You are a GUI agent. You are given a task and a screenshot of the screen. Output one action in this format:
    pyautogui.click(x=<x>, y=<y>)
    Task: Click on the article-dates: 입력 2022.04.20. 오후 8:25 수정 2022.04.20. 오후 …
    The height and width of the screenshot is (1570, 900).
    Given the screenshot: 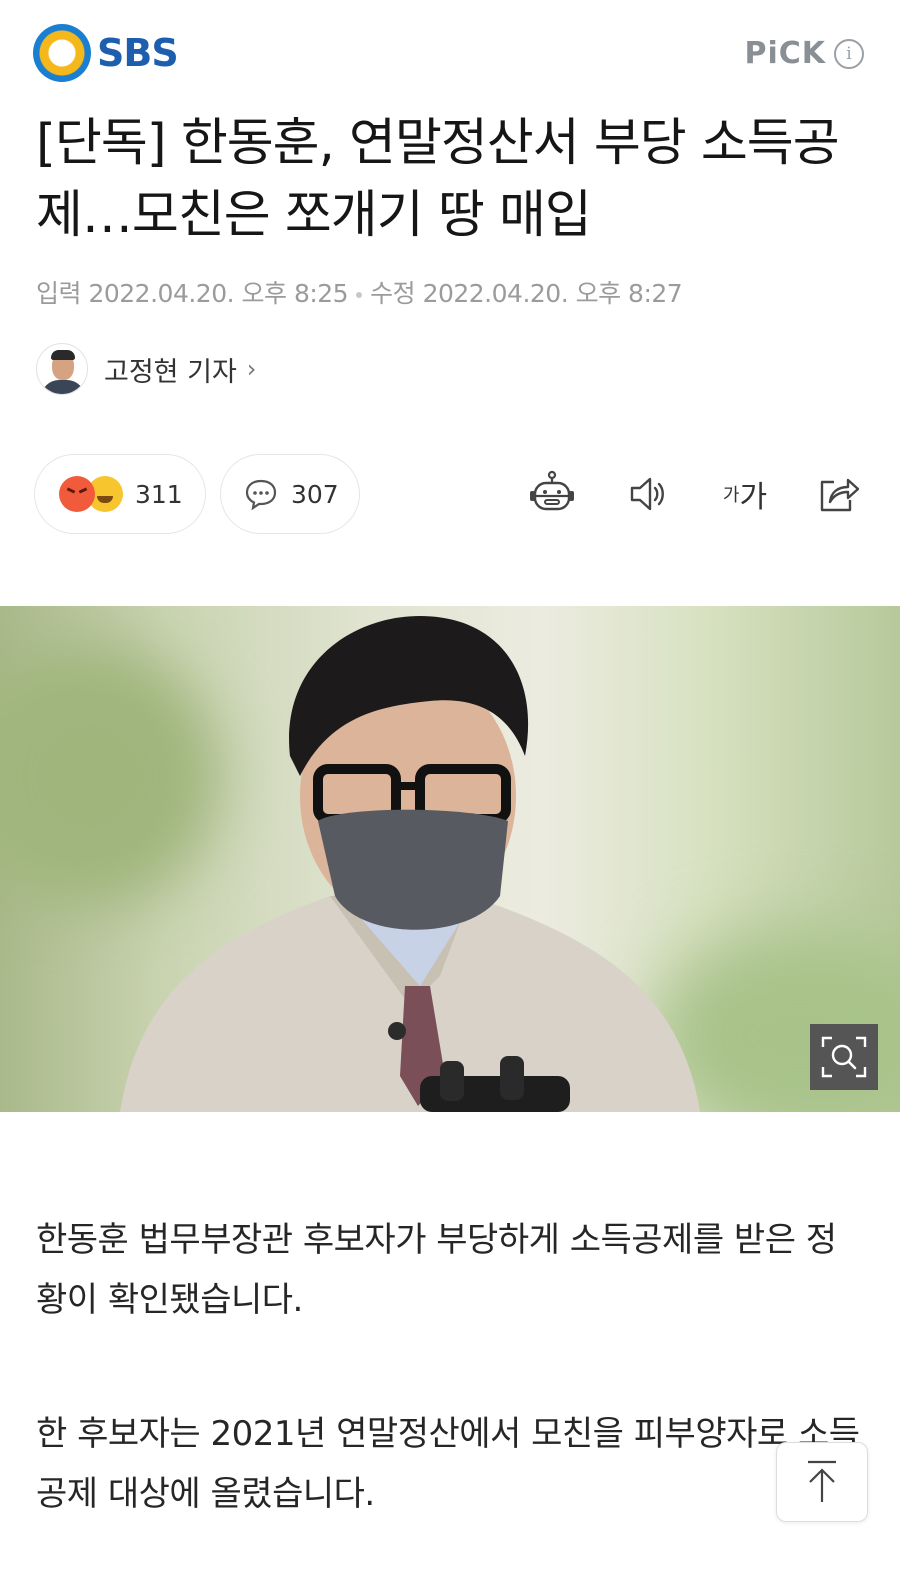 What is the action you would take?
    pyautogui.click(x=359, y=292)
    